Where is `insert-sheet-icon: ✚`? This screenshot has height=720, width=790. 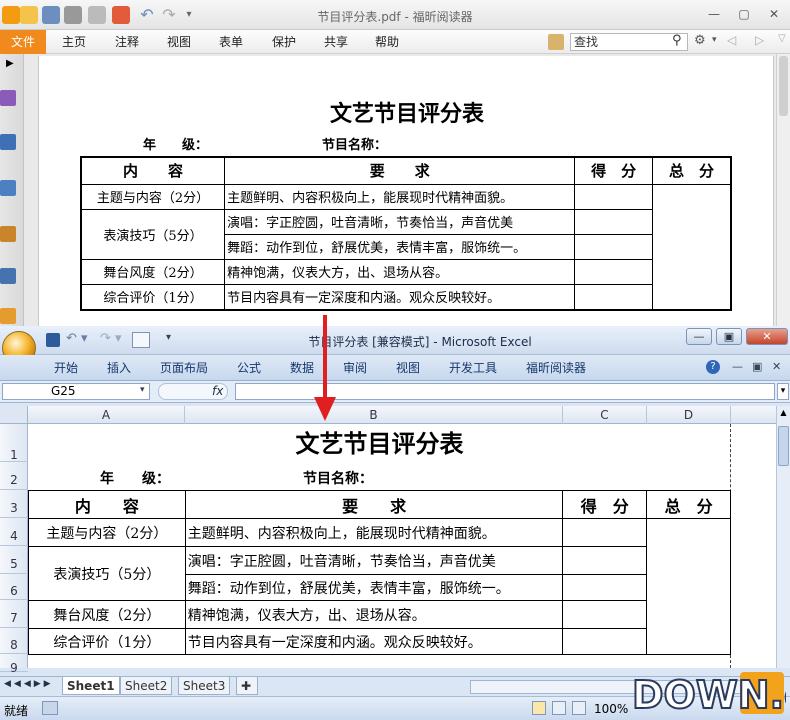 insert-sheet-icon: ✚ is located at coordinates (247, 686).